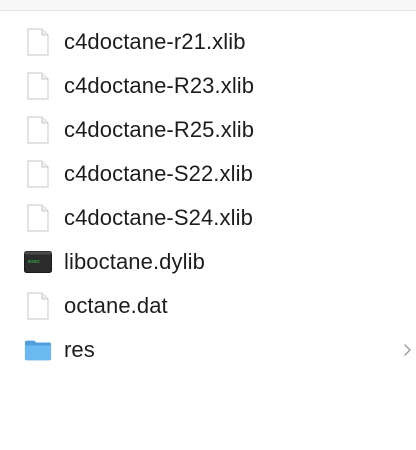  Describe the element at coordinates (208, 5) in the screenshot. I see `top-divider` at that location.